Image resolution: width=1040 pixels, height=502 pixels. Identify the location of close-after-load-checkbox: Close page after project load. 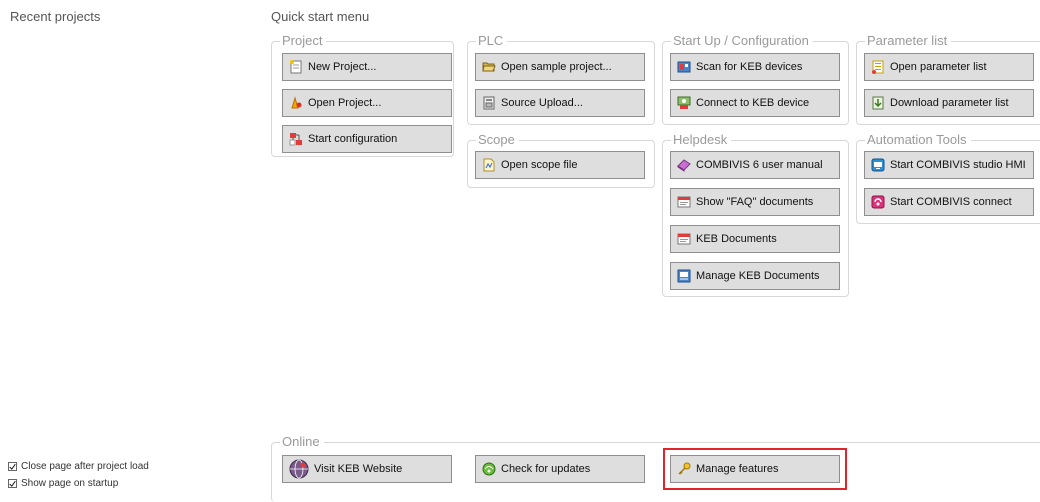
(78, 466).